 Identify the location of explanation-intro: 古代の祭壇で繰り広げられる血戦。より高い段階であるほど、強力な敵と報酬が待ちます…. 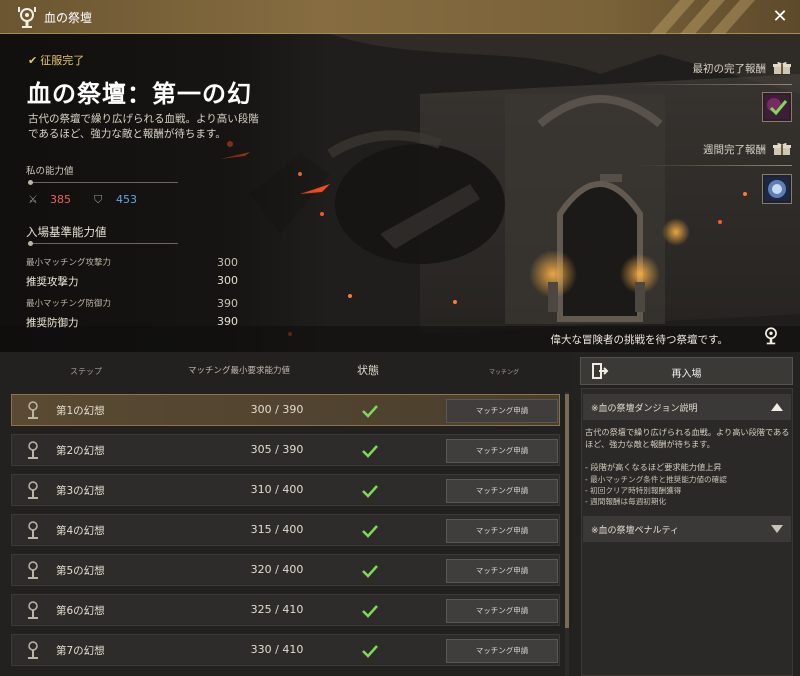
(687, 438).